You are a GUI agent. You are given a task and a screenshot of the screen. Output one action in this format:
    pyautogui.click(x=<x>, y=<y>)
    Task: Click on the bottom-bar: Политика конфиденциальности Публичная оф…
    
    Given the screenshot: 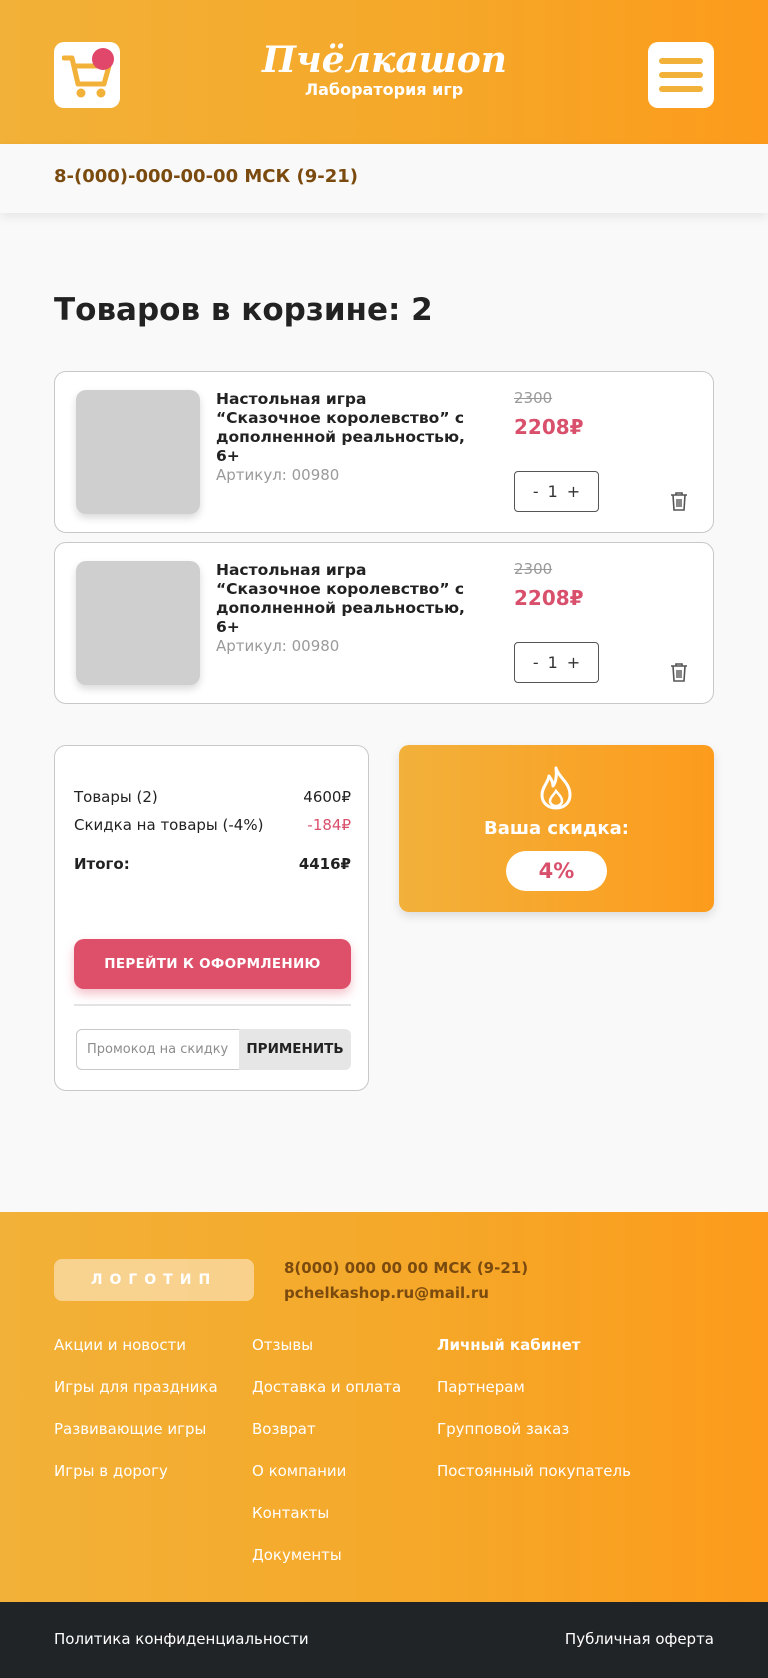 What is the action you would take?
    pyautogui.click(x=384, y=1640)
    